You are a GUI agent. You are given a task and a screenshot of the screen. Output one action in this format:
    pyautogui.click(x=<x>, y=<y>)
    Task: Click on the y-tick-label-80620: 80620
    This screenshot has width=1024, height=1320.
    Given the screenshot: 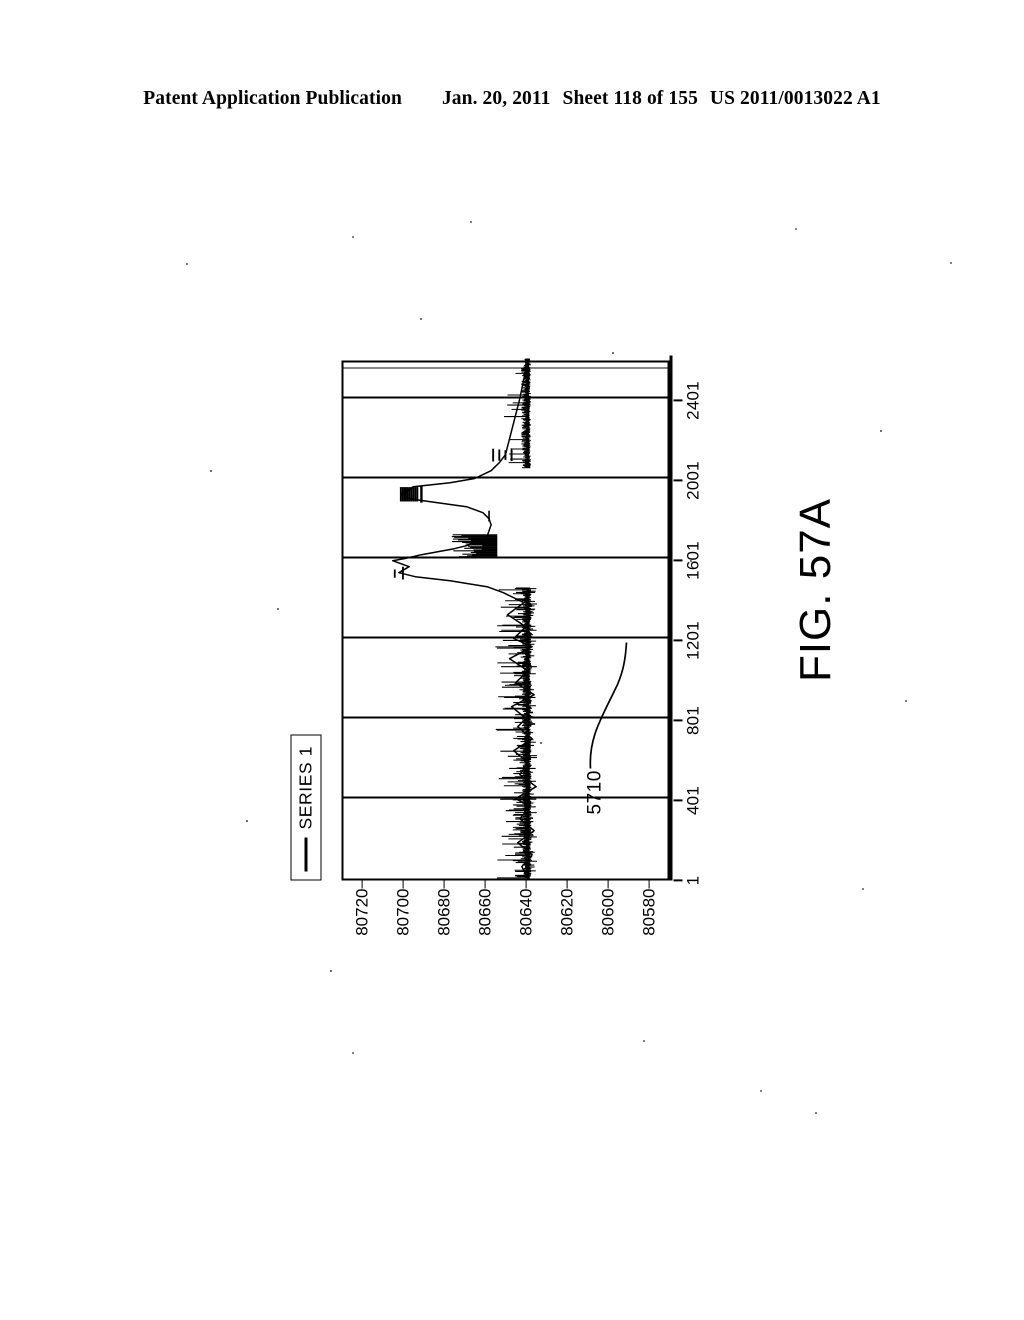 What is the action you would take?
    pyautogui.click(x=566, y=912)
    